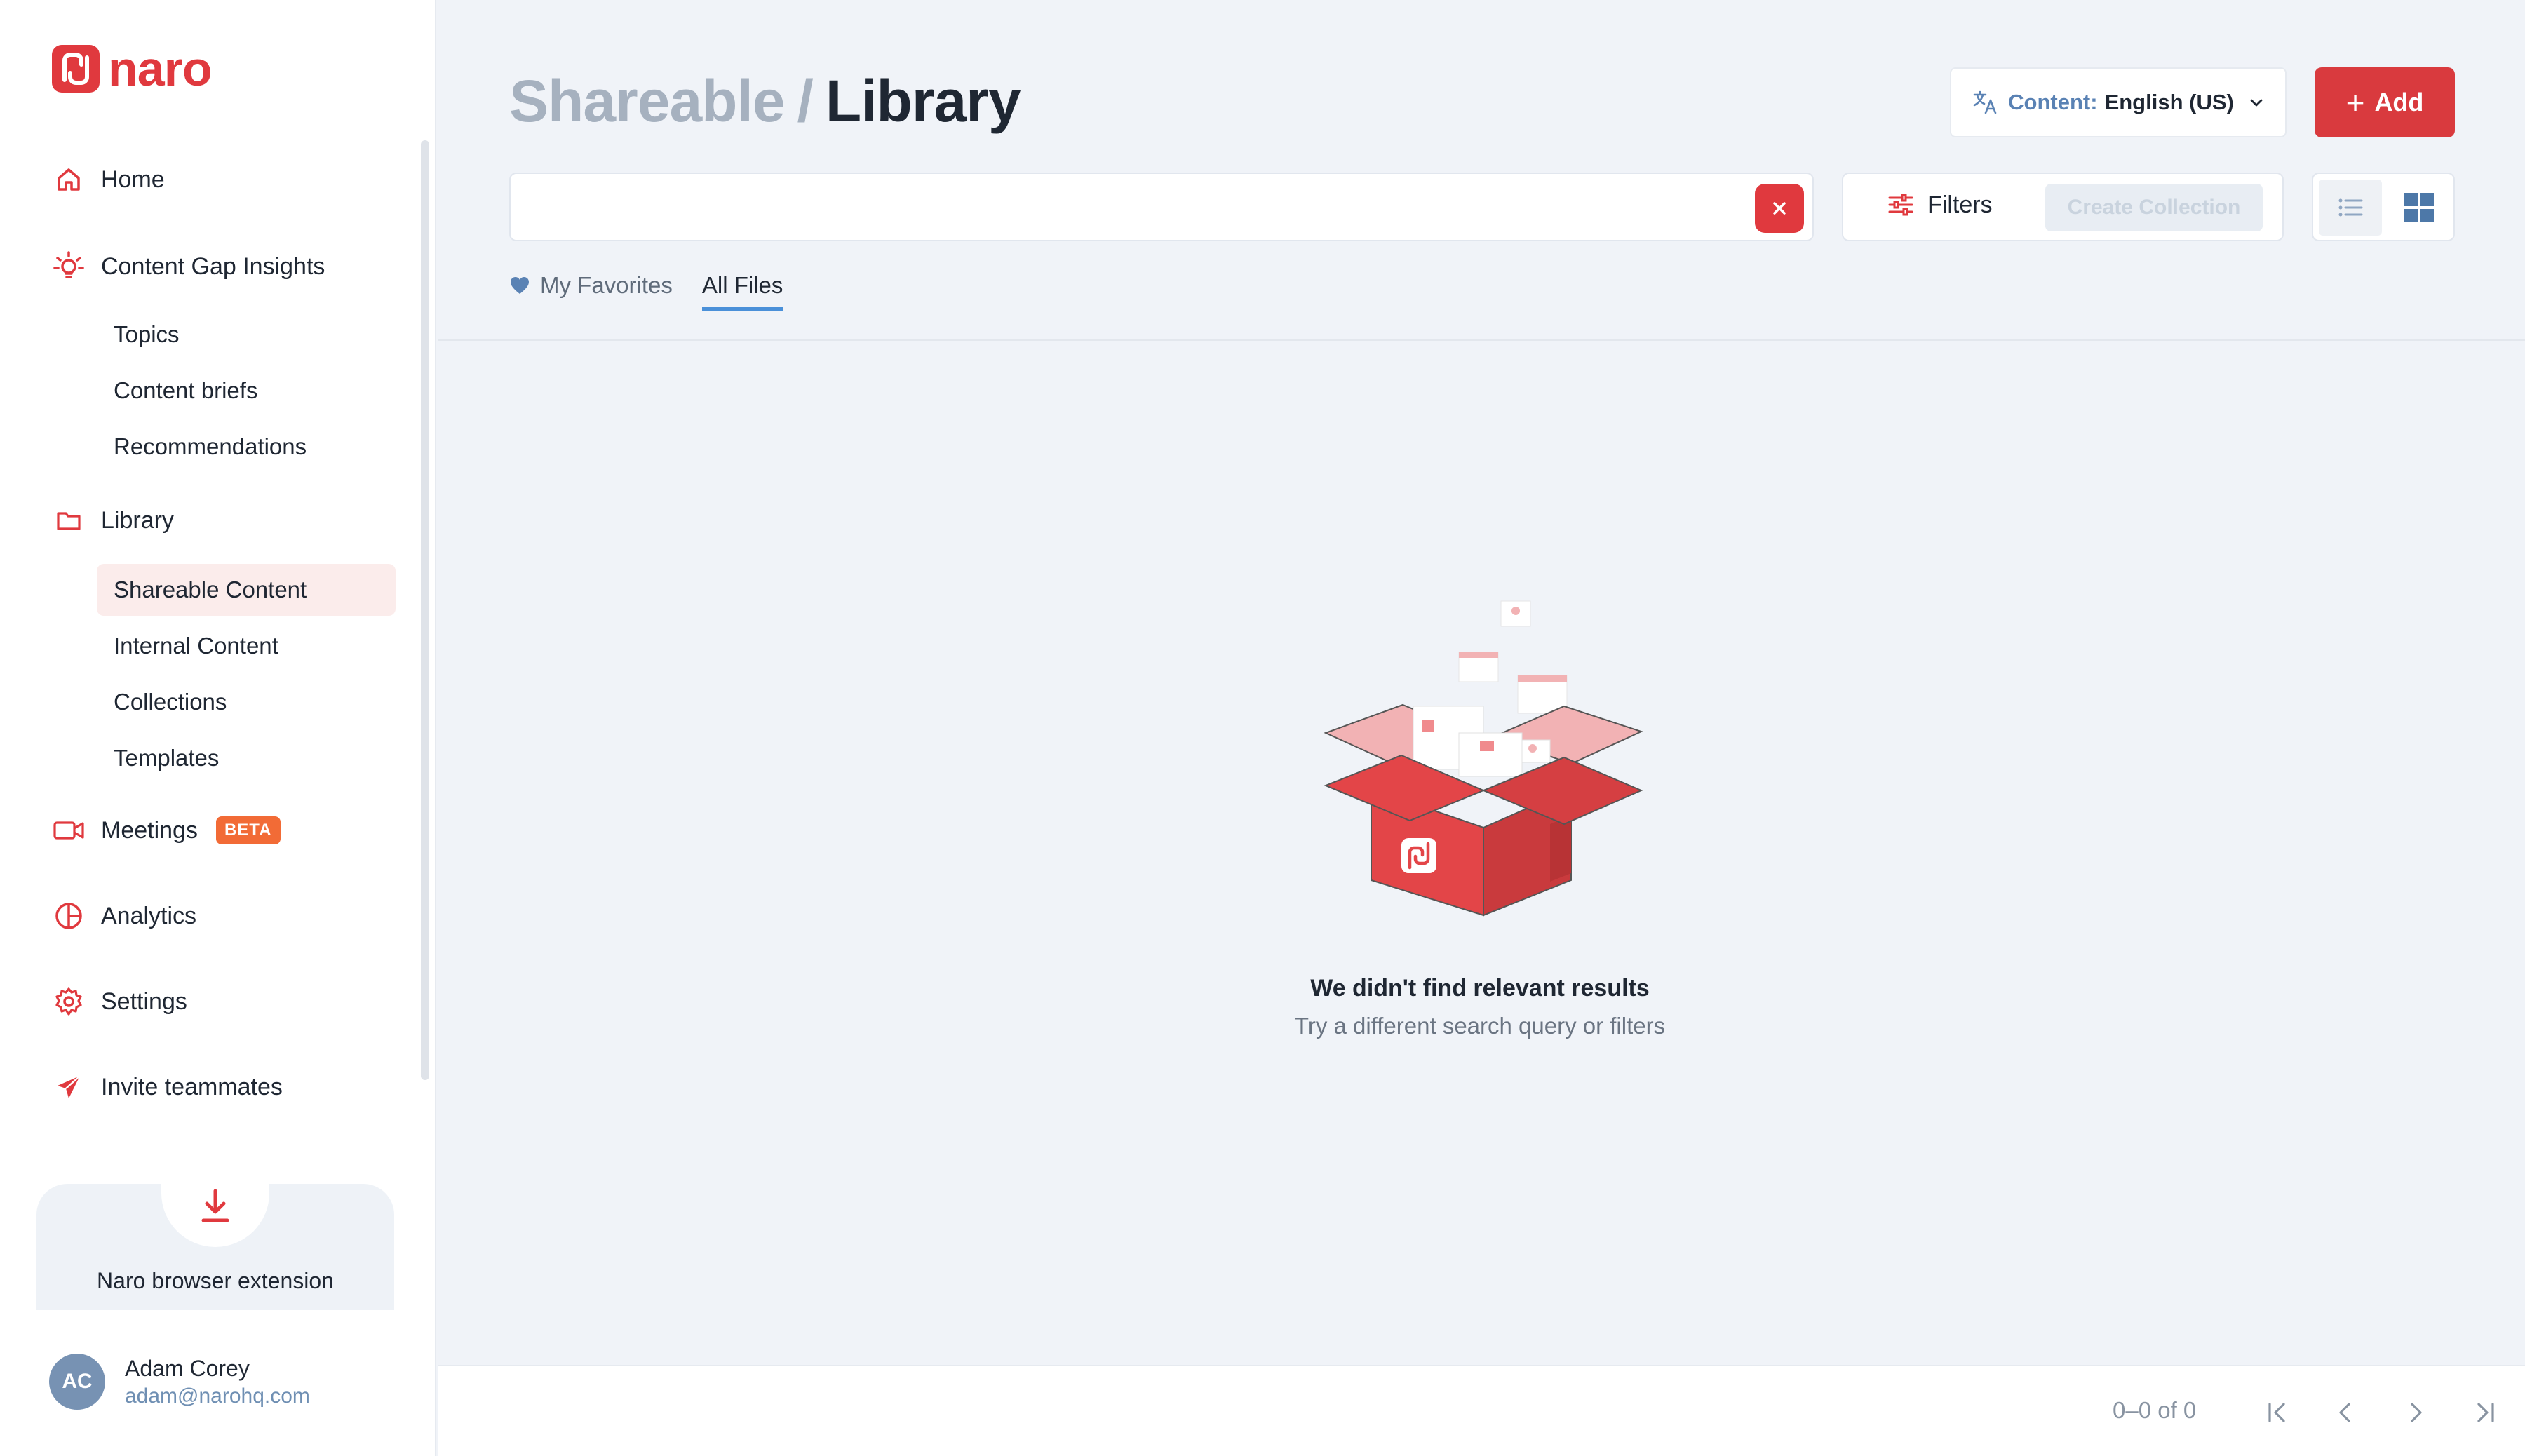 The height and width of the screenshot is (1456, 2525). What do you see at coordinates (149, 830) in the screenshot?
I see `nav-meetings-label: Meetings` at bounding box center [149, 830].